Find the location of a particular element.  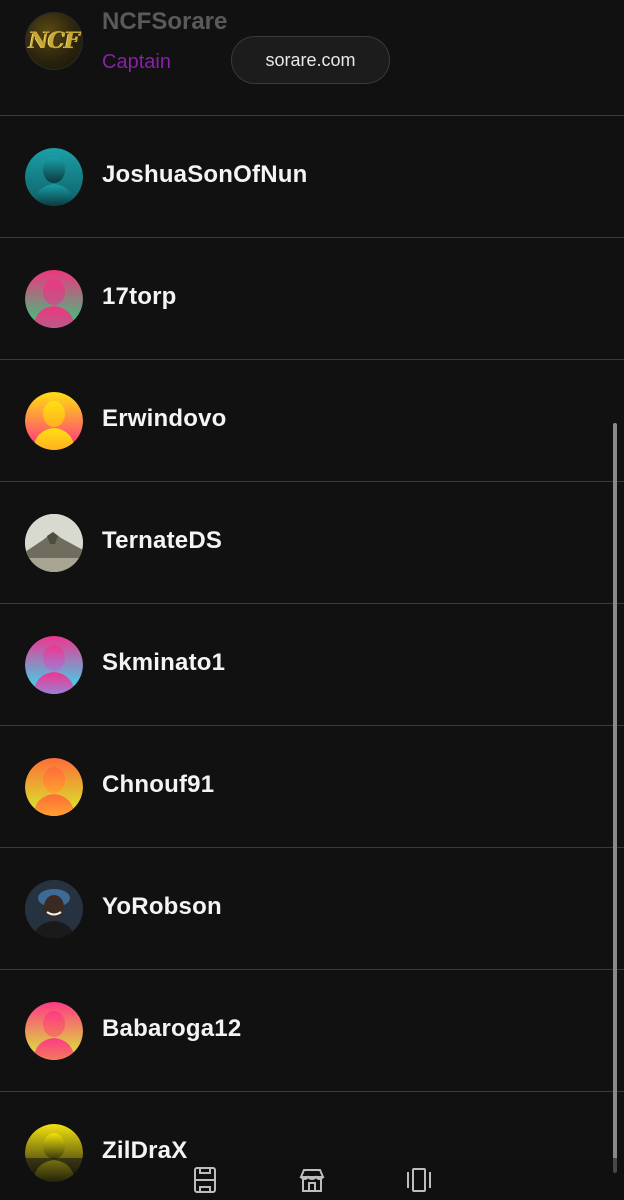

captain-avatar: NCF is located at coordinates (54, 41).